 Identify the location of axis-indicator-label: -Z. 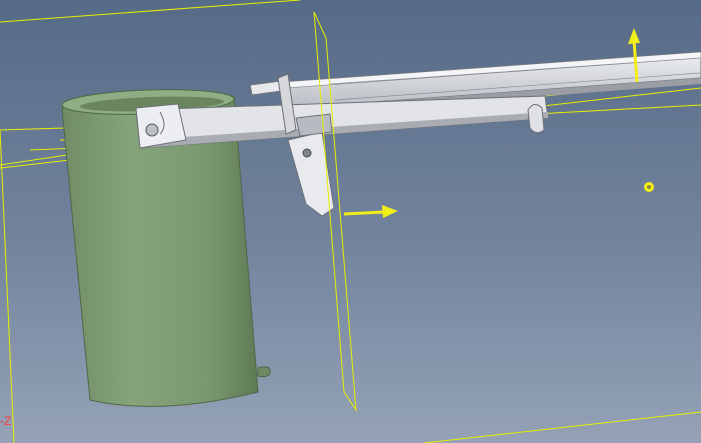
(6, 421).